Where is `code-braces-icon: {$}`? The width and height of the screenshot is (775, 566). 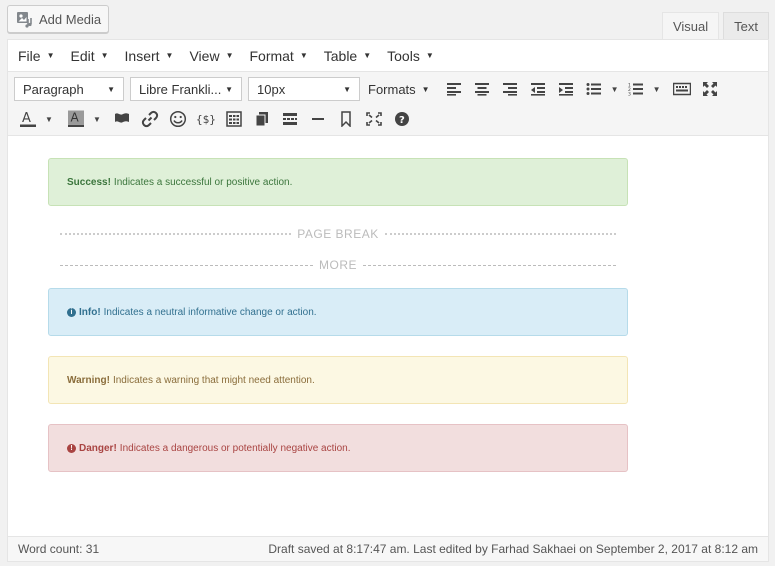
code-braces-icon: {$} is located at coordinates (206, 119).